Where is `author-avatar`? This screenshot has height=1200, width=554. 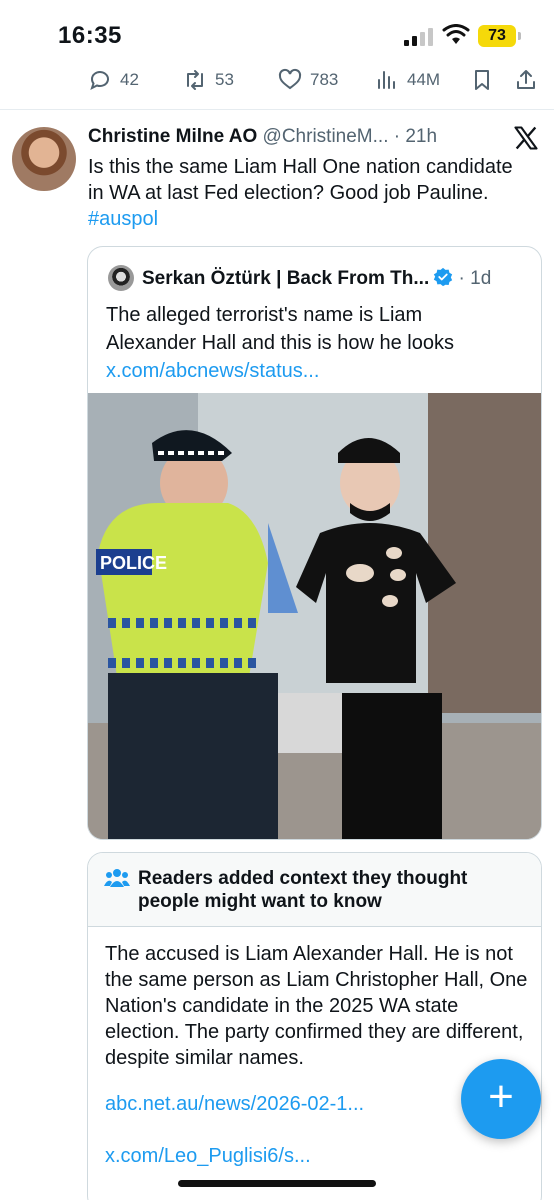 author-avatar is located at coordinates (44, 159).